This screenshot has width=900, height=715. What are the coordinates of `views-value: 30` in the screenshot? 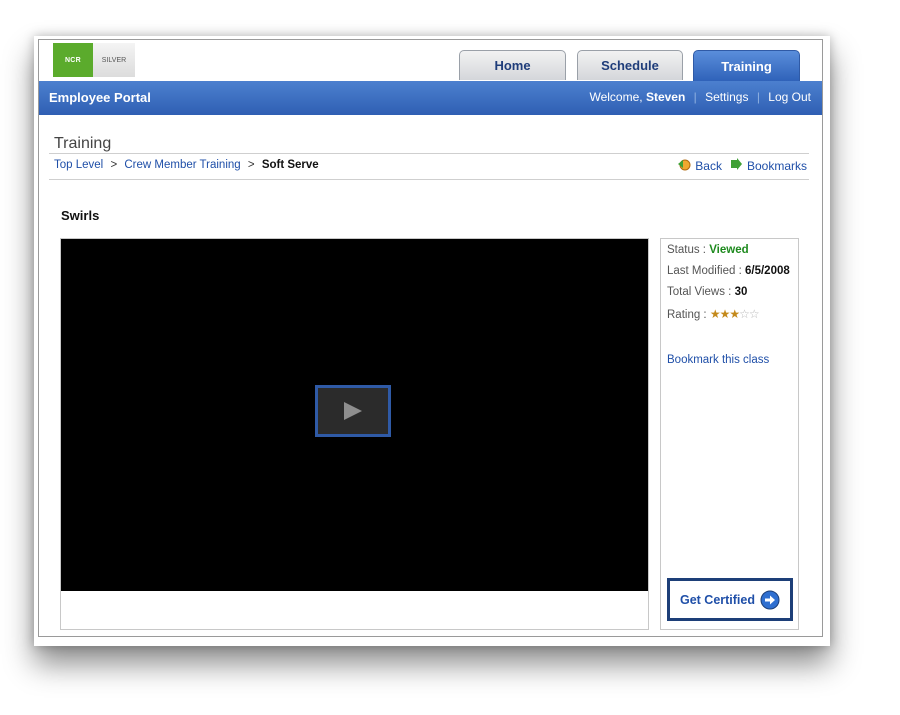 It's located at (741, 292).